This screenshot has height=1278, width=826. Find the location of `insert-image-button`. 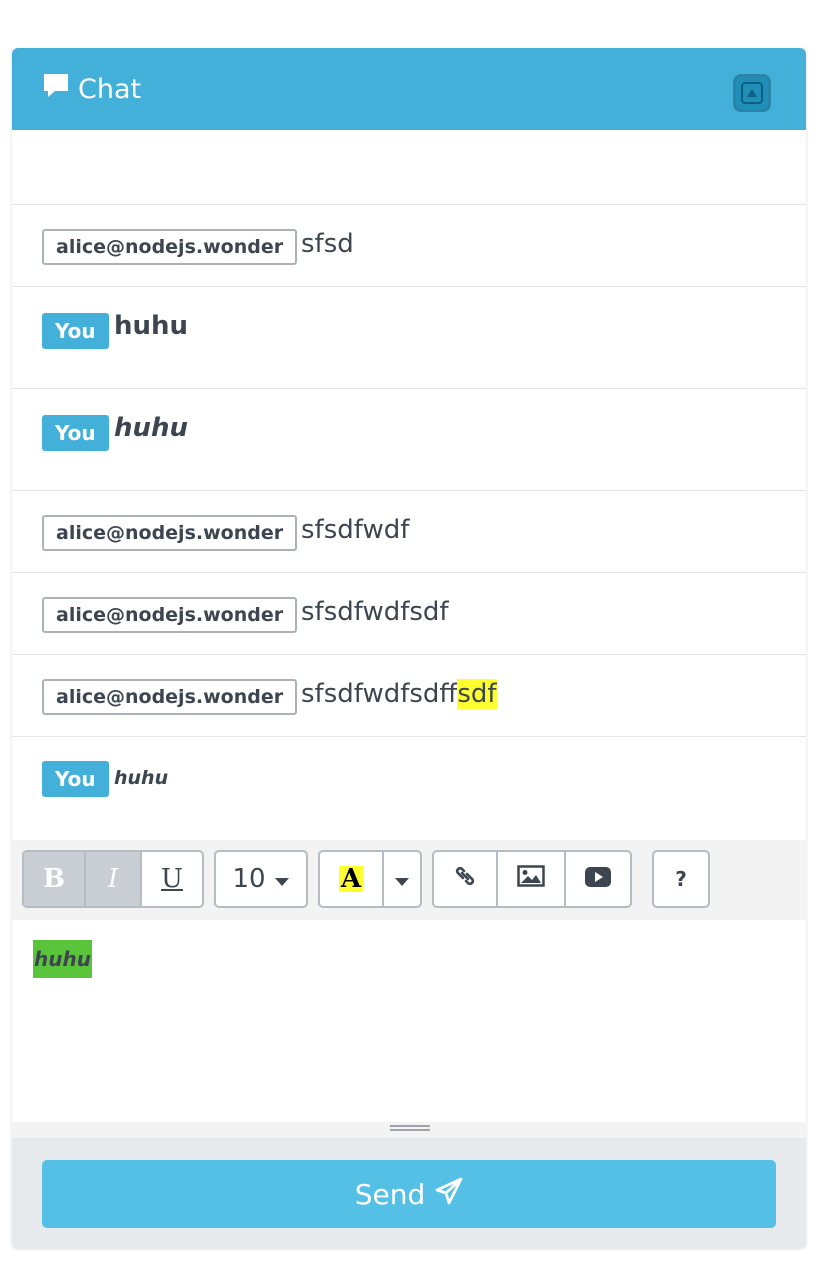

insert-image-button is located at coordinates (532, 879).